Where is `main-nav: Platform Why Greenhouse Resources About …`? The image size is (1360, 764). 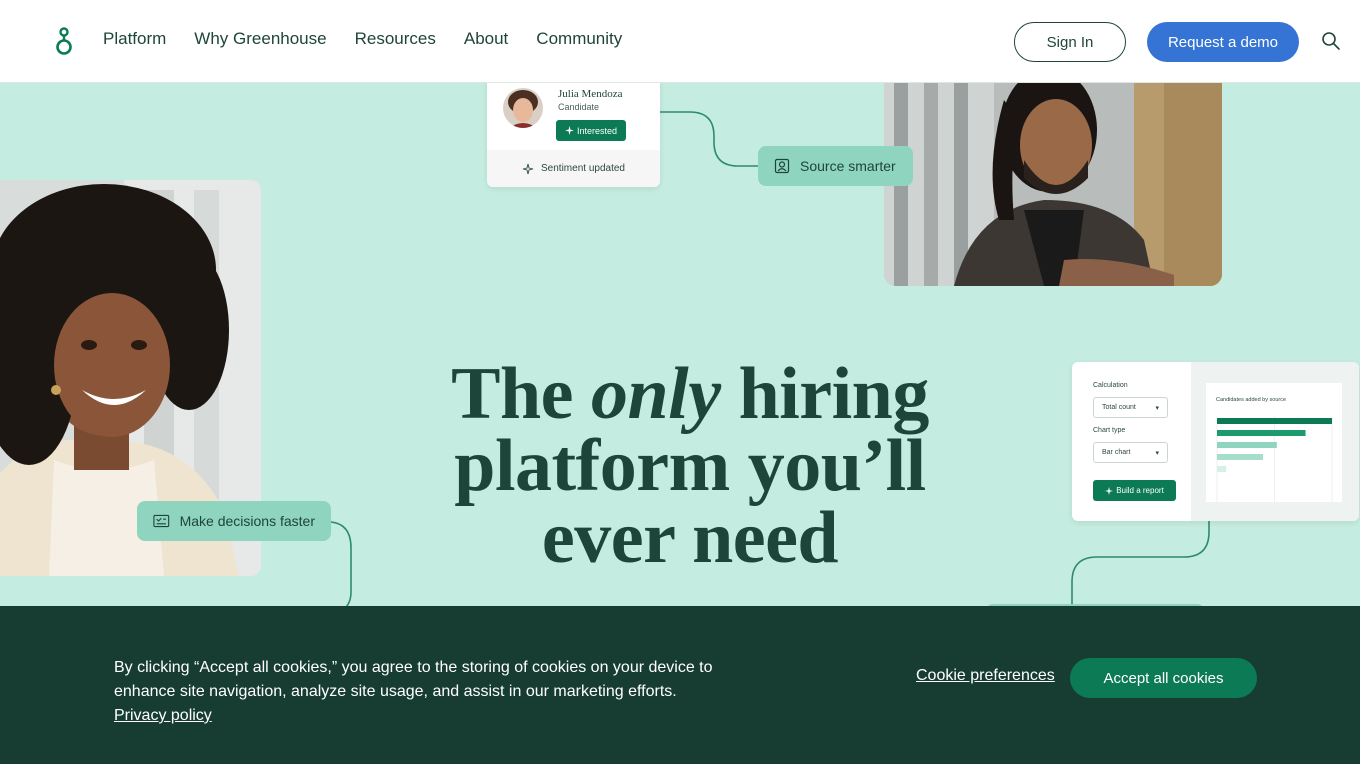 main-nav: Platform Why Greenhouse Resources About … is located at coordinates (362, 39).